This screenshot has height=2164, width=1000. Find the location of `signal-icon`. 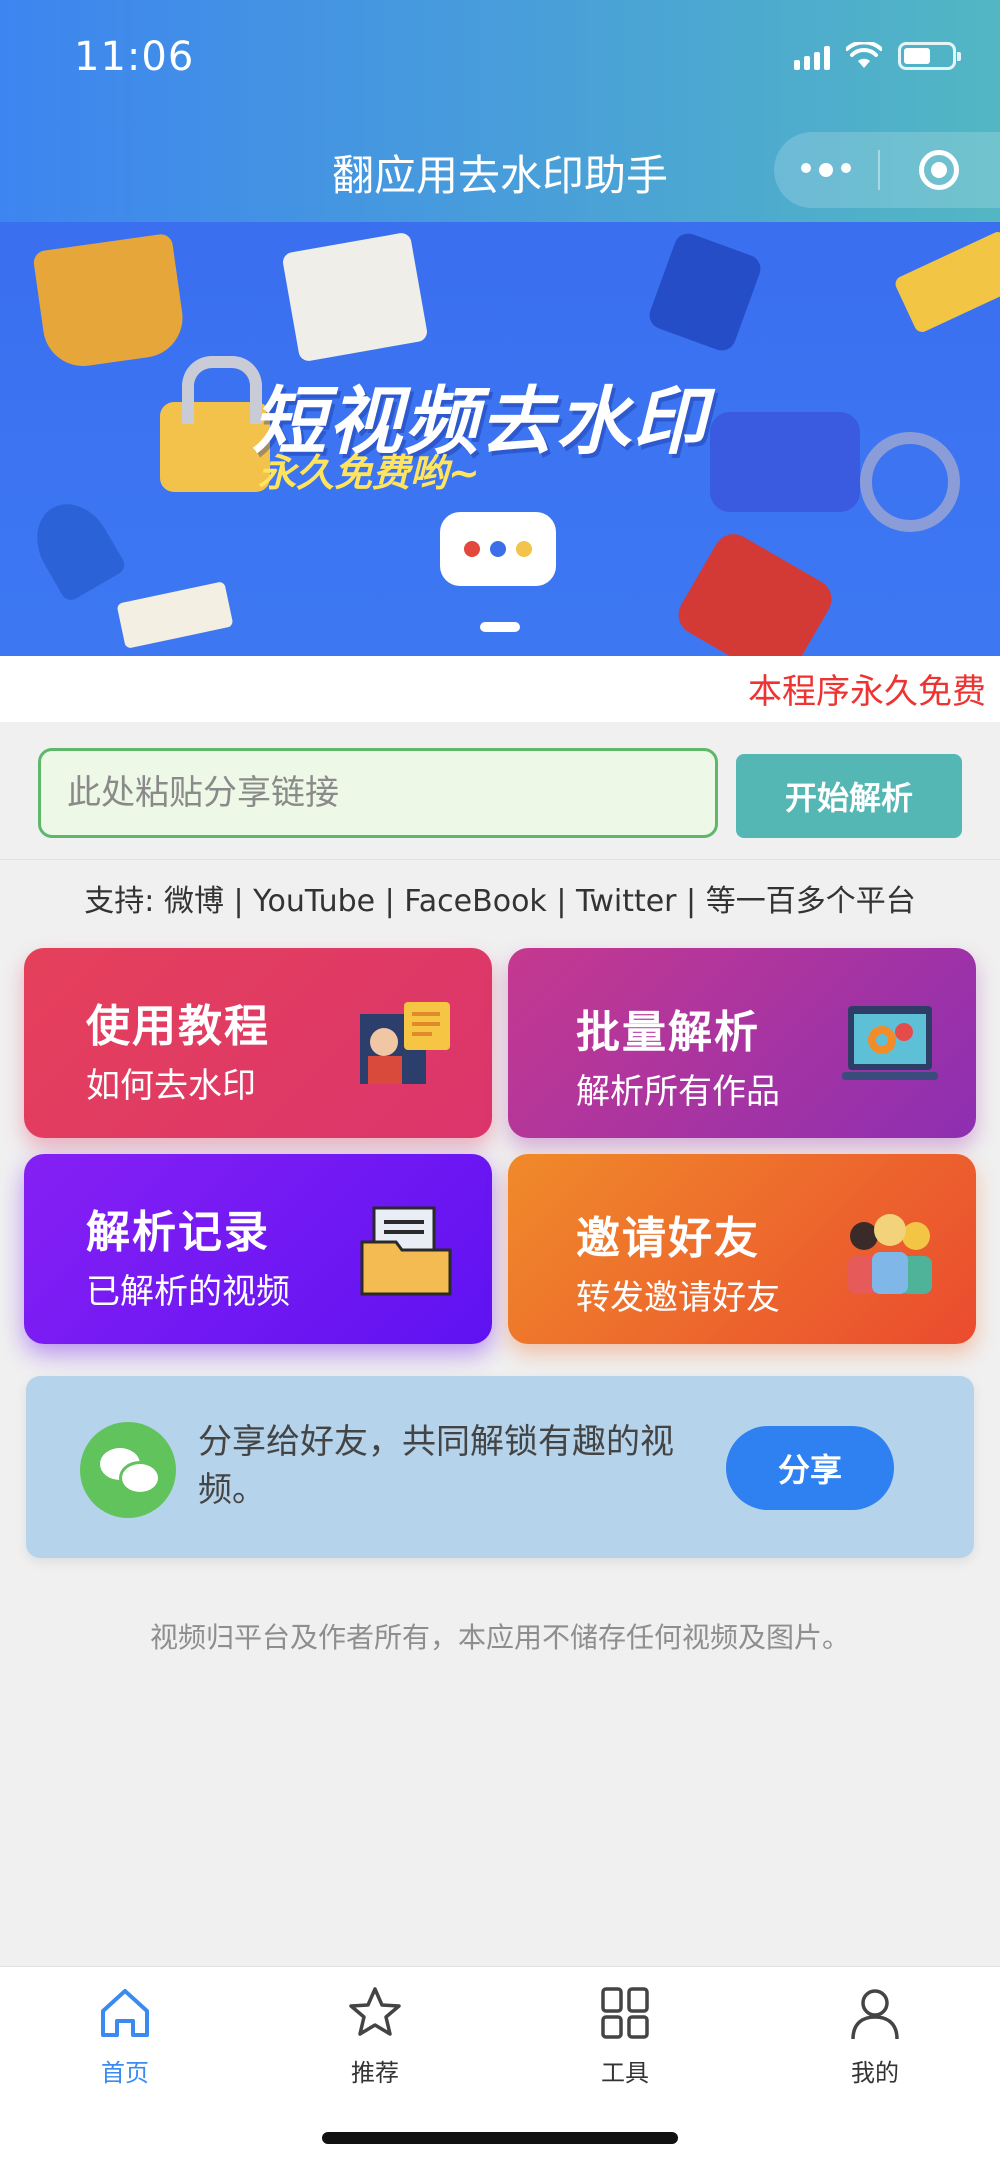

signal-icon is located at coordinates (812, 56).